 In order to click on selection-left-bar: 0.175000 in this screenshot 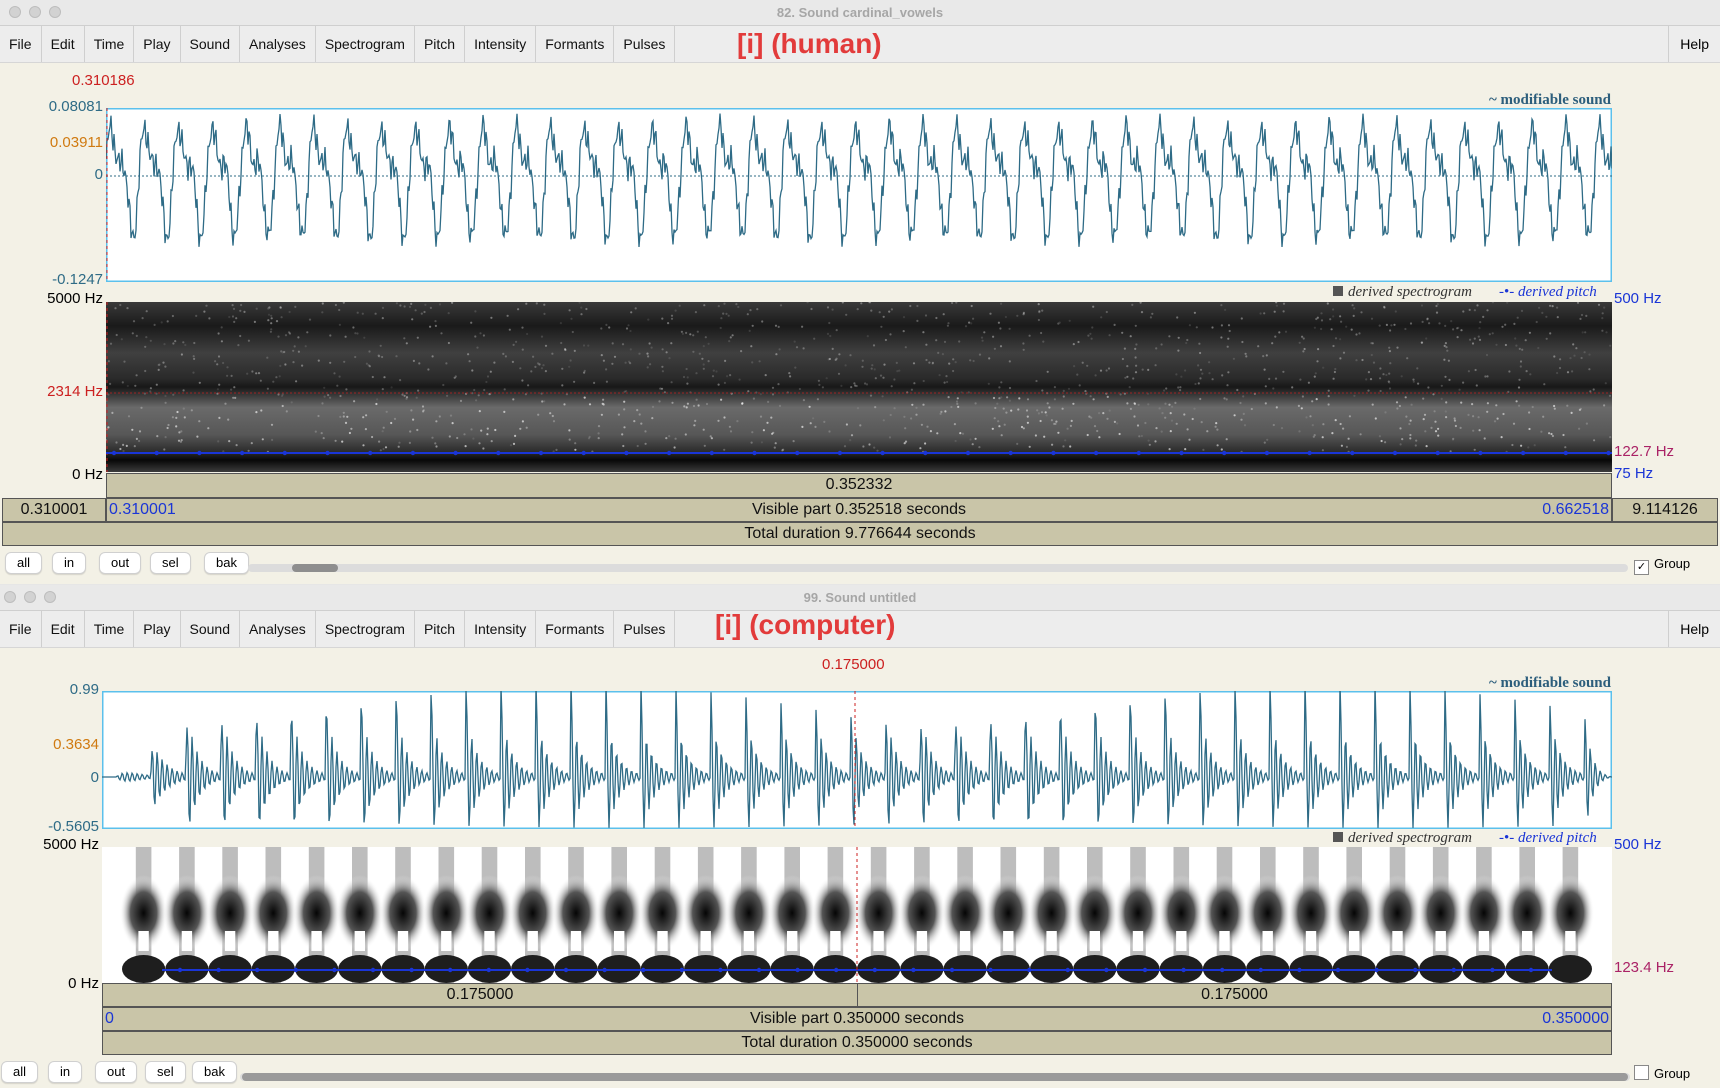, I will do `click(480, 995)`.